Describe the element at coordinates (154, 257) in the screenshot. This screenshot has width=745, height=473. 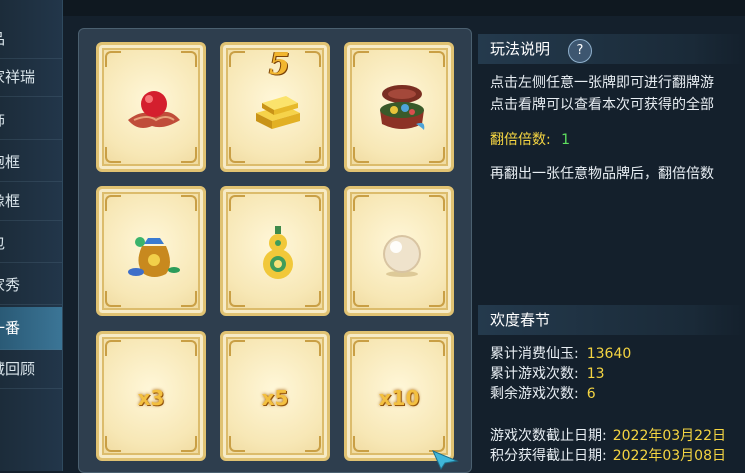
I see `money-bag-icon` at that location.